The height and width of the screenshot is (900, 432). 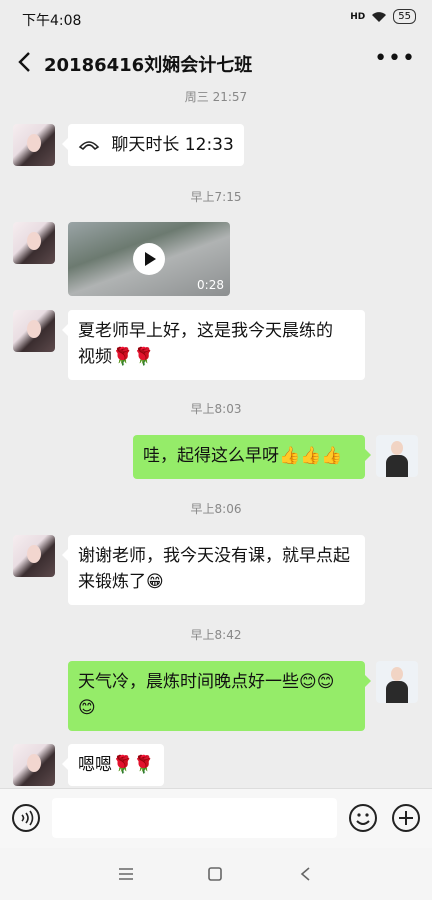 I want to click on status-icons: HD 55, so click(x=383, y=16).